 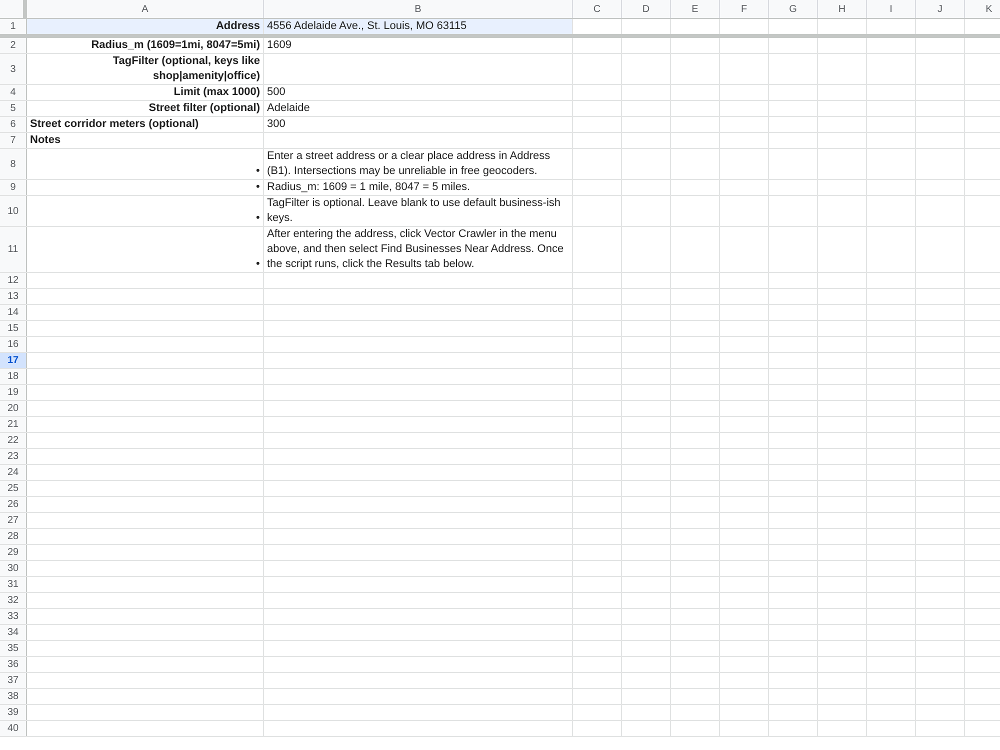 What do you see at coordinates (13, 108) in the screenshot?
I see `row-header: 5` at bounding box center [13, 108].